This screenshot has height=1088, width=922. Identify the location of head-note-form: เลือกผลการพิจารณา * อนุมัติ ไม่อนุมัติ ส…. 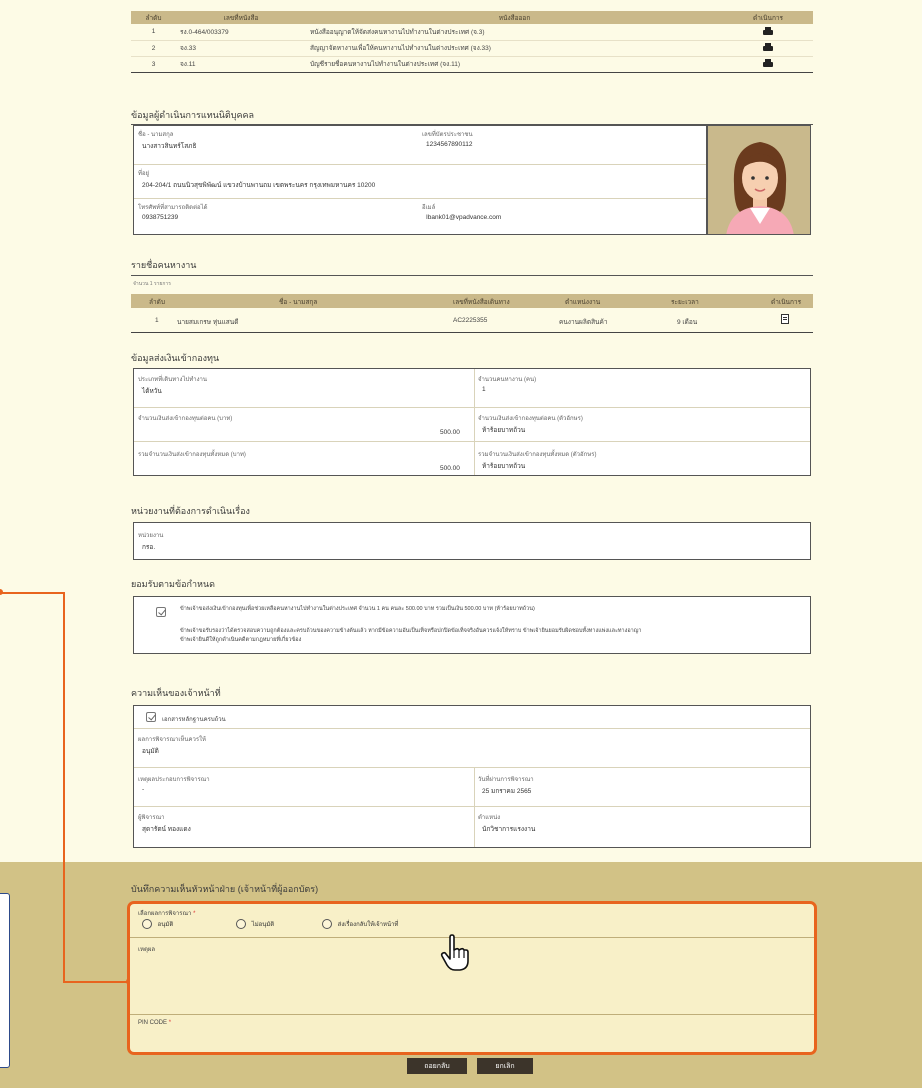
(472, 978).